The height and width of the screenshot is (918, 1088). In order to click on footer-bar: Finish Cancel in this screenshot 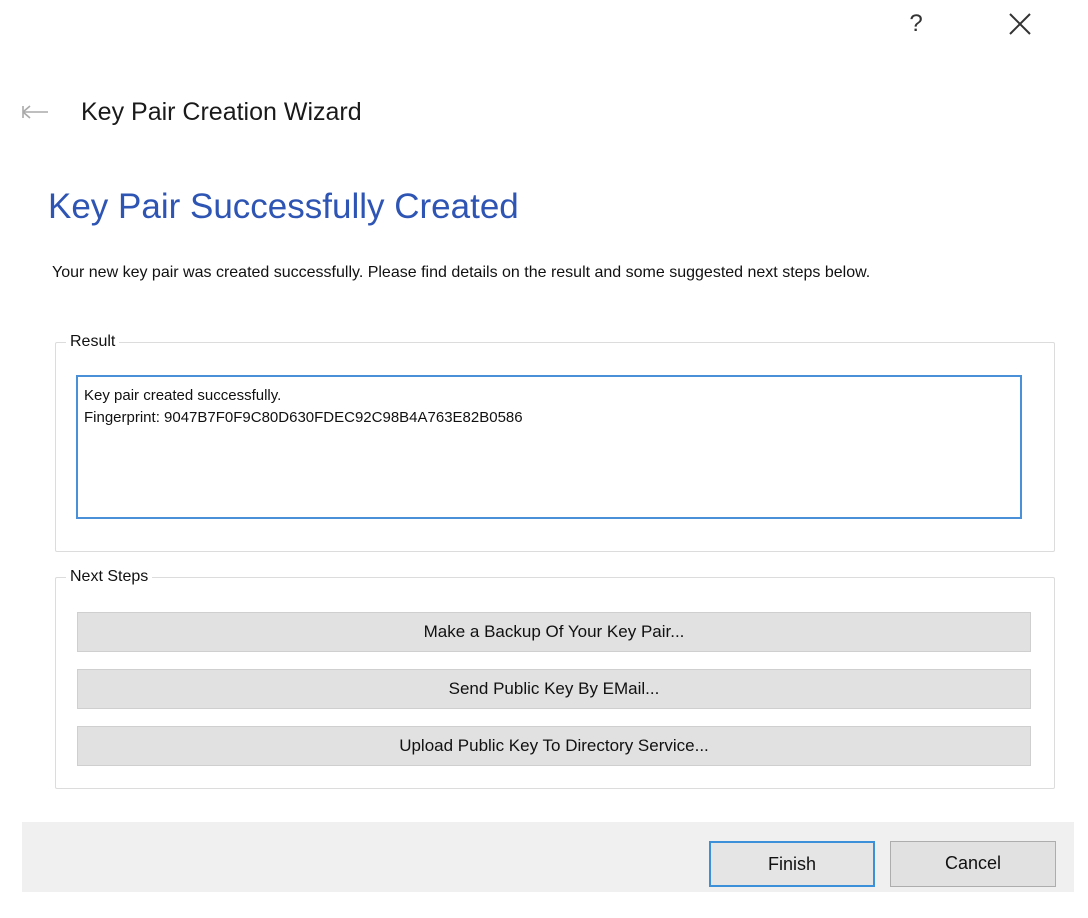, I will do `click(548, 857)`.